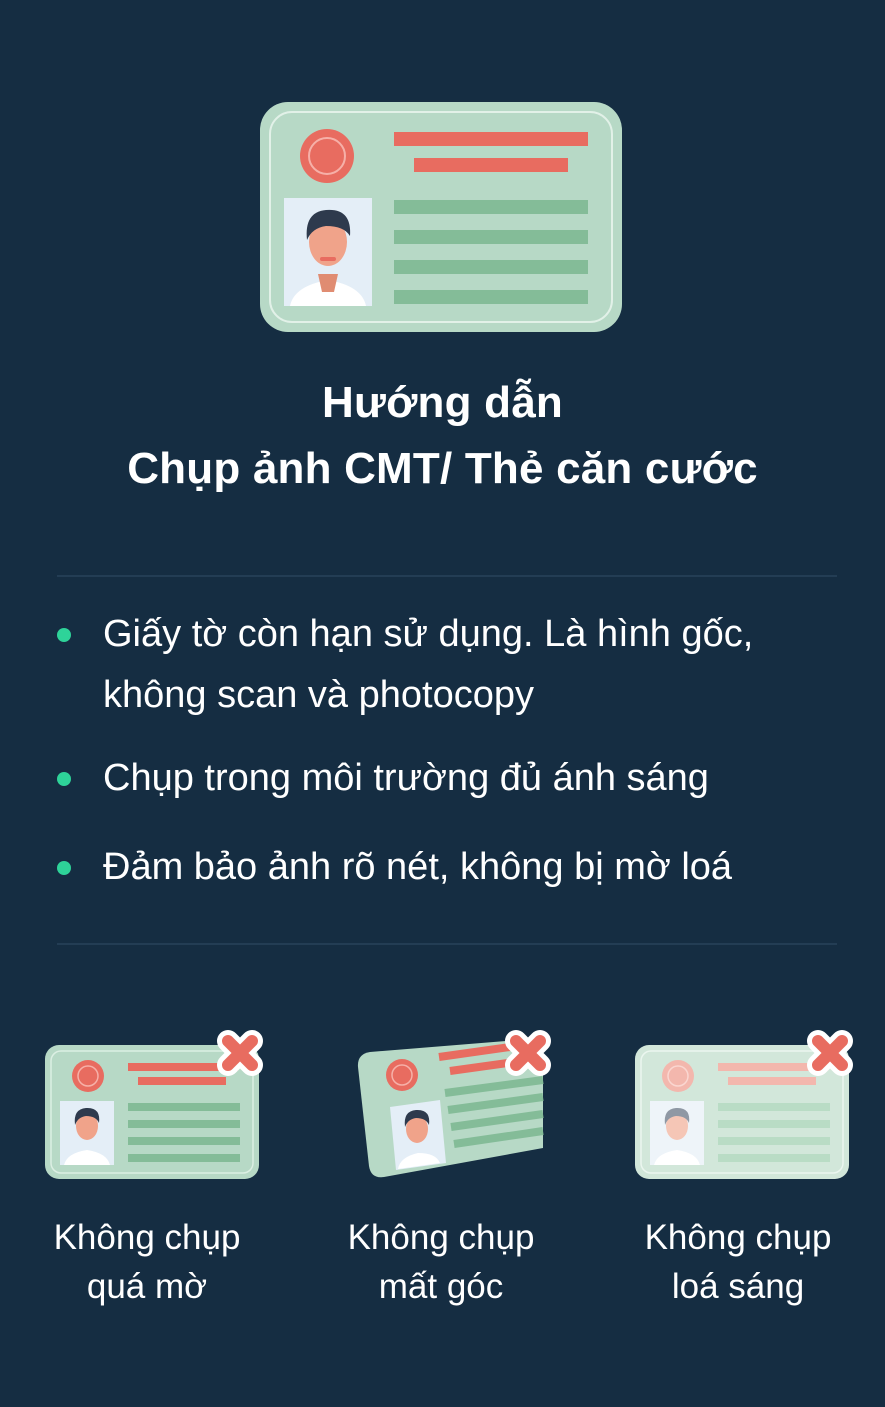 The height and width of the screenshot is (1407, 885). Describe the element at coordinates (738, 1286) in the screenshot. I see `warning-text: loá sáng` at that location.